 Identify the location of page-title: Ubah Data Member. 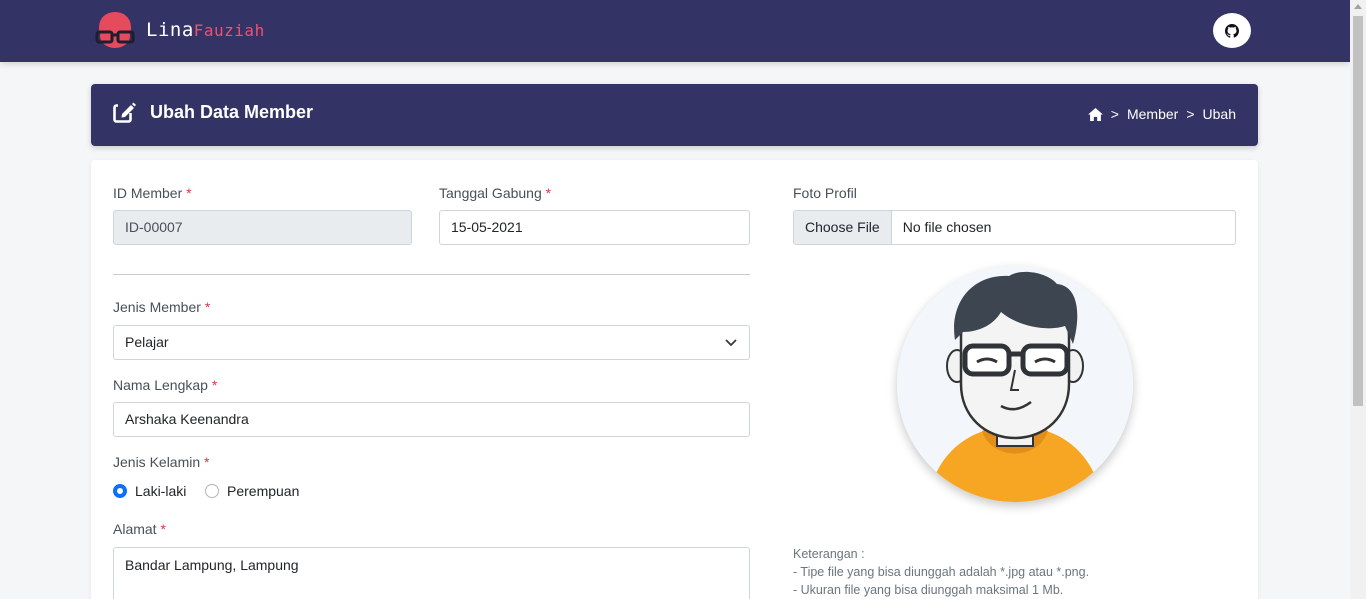
(213, 112).